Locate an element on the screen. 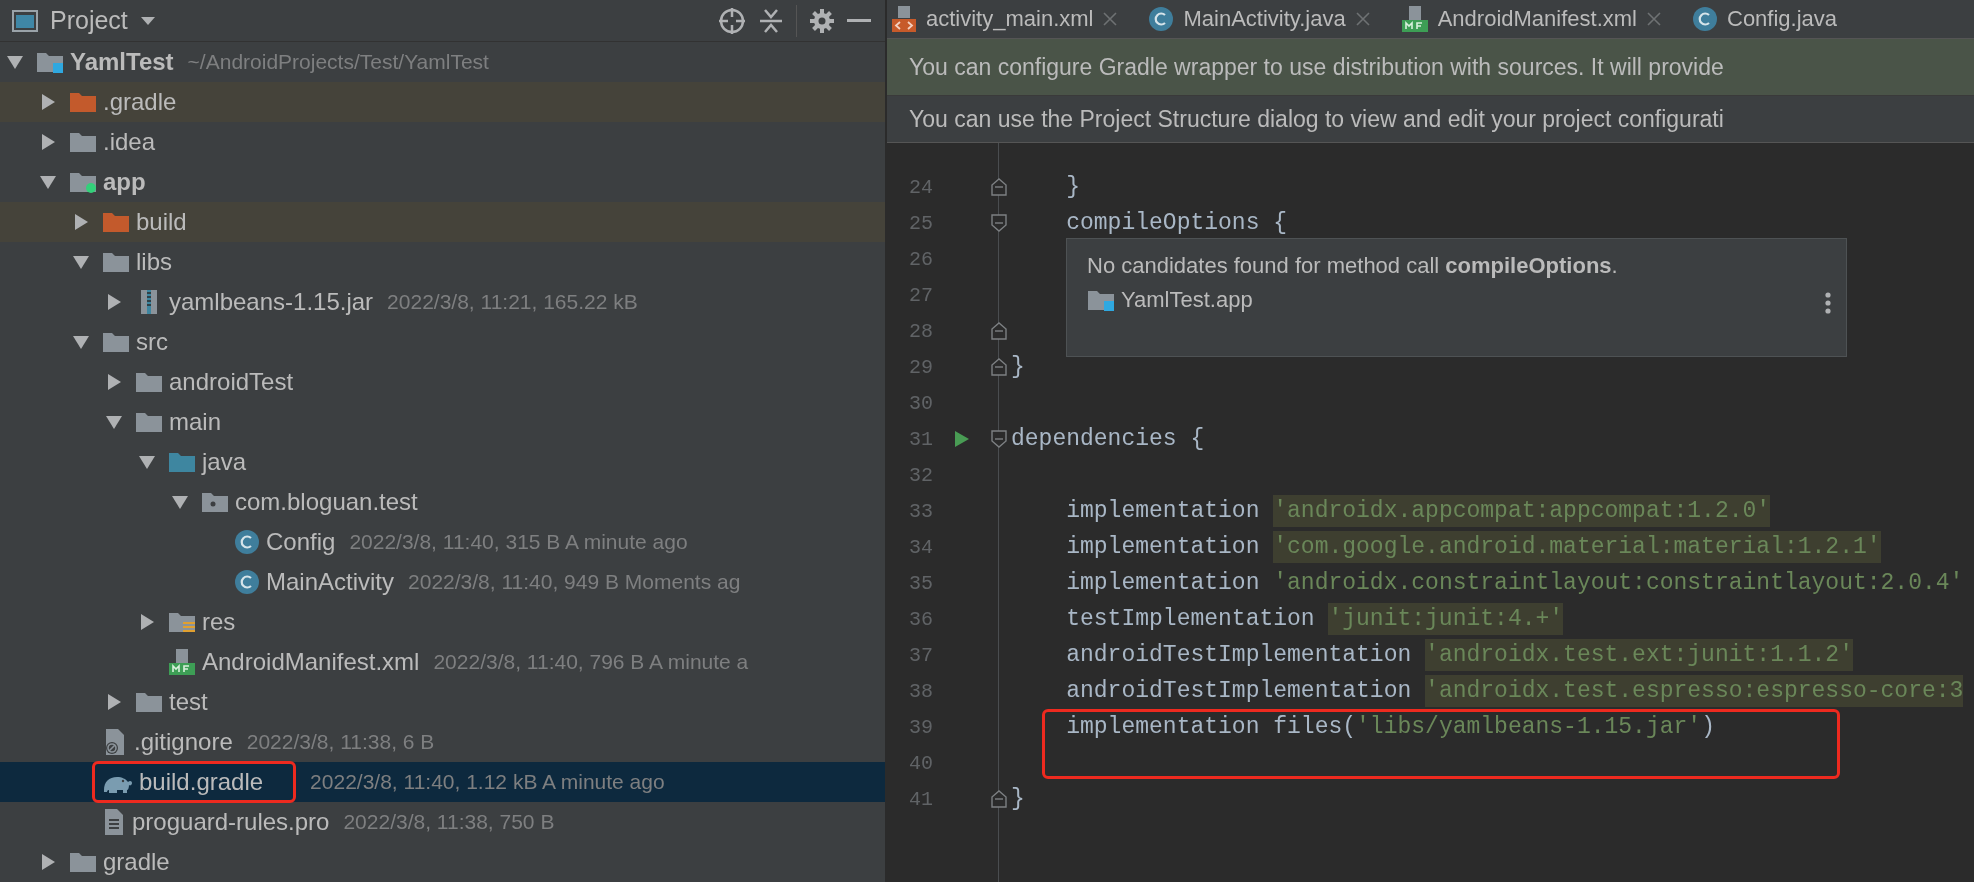 Image resolution: width=1974 pixels, height=882 pixels. minimize-icon is located at coordinates (859, 20).